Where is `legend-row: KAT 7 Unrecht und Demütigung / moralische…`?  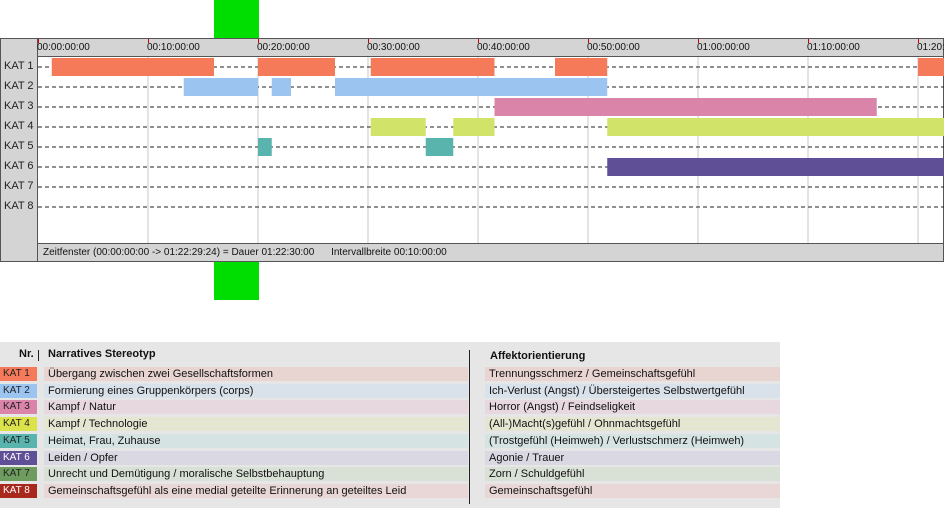 legend-row: KAT 7 Unrecht und Demütigung / moralische… is located at coordinates (390, 474).